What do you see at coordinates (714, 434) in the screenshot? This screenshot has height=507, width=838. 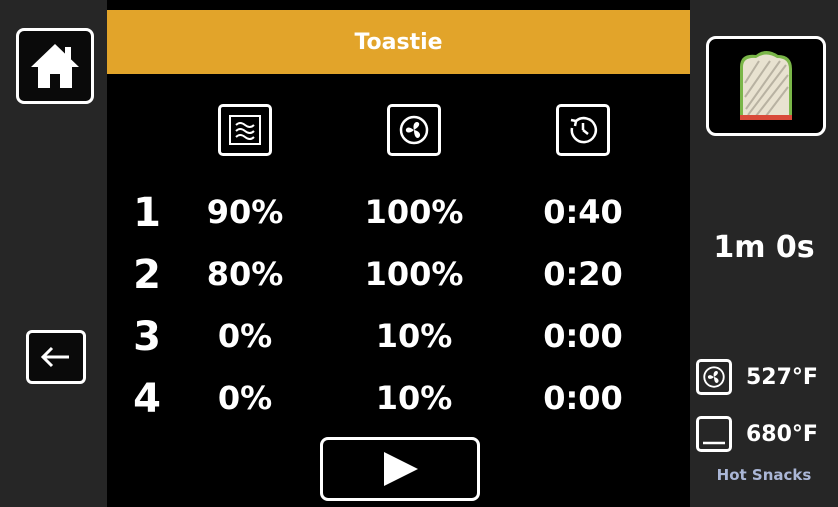 I see `element-temp-icon-box` at bounding box center [714, 434].